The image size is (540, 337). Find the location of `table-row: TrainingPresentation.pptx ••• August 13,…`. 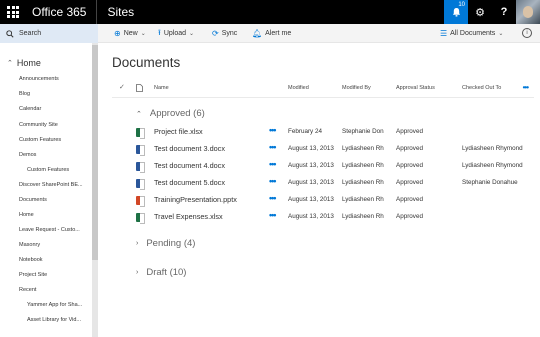

table-row: TrainingPresentation.pptx ••• August 13,… is located at coordinates (319, 200).